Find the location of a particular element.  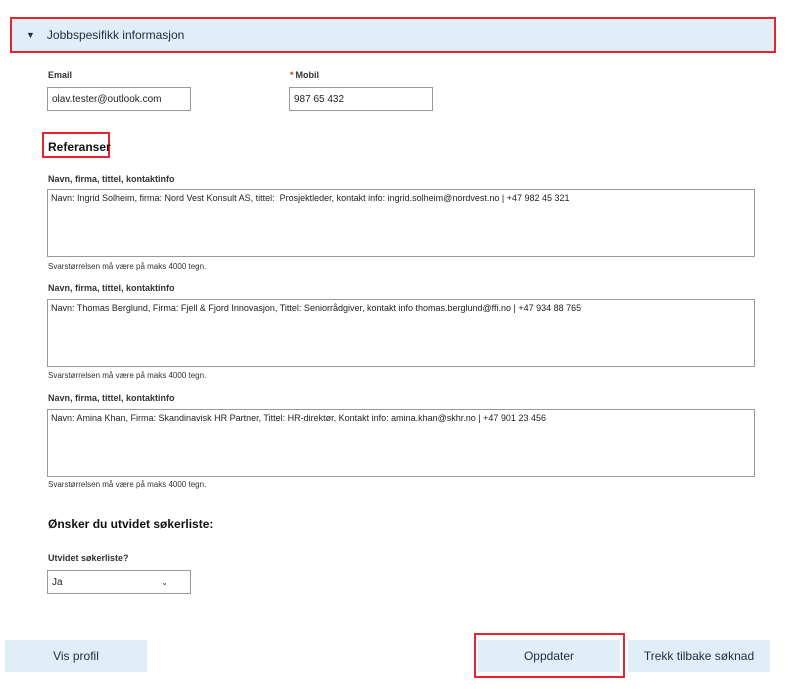

required-marker: * is located at coordinates (292, 75).